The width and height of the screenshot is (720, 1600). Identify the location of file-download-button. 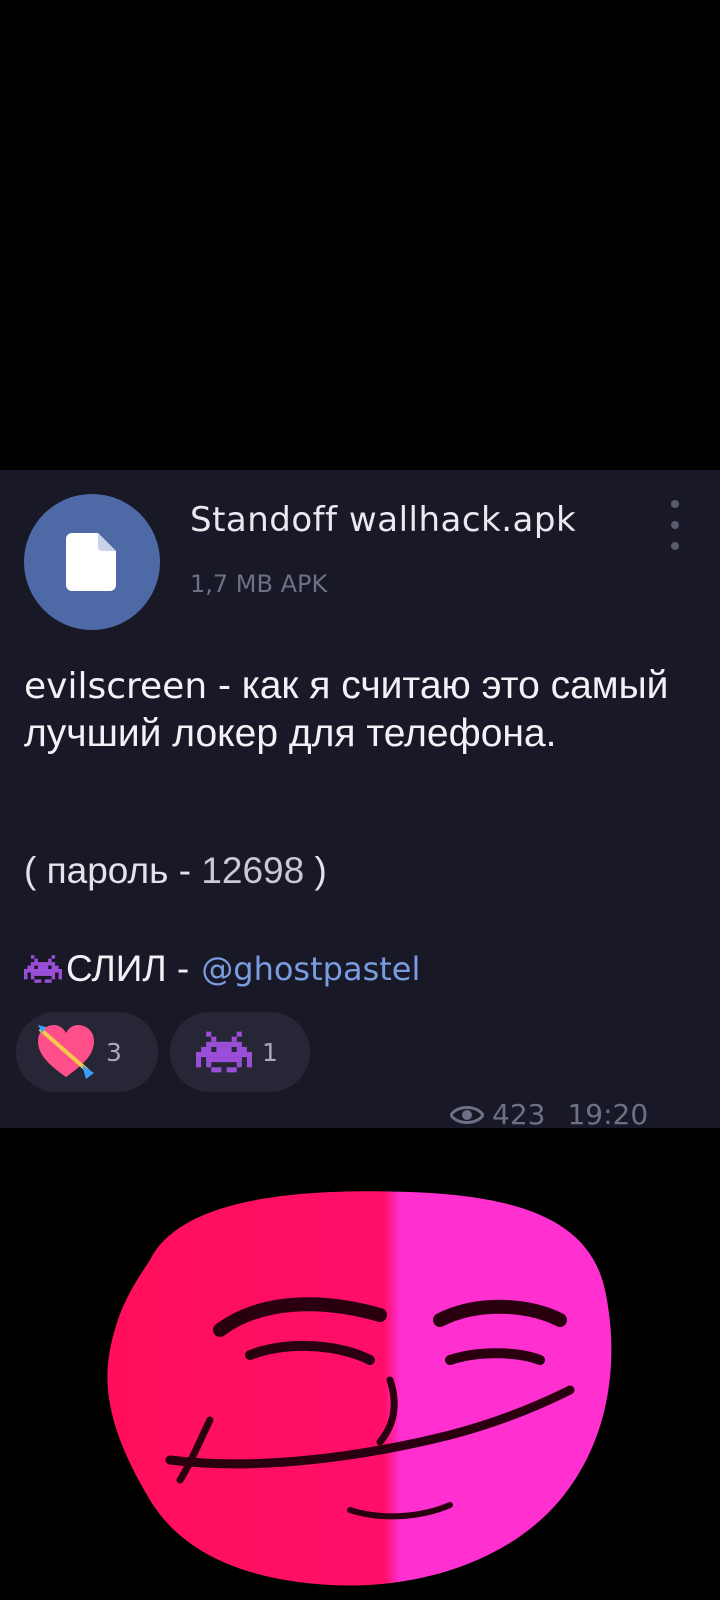
(92, 562).